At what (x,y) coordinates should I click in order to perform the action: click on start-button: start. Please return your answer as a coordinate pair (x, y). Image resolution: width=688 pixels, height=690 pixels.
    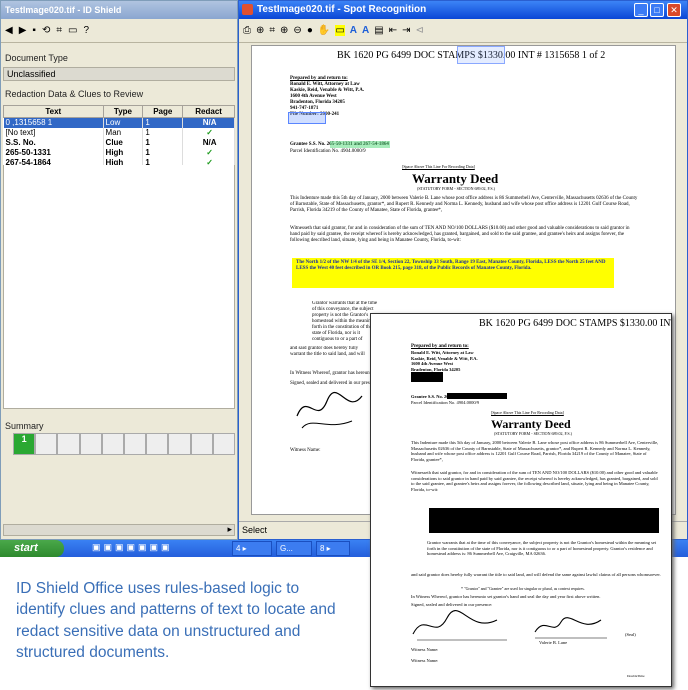
    Looking at the image, I should click on (32, 548).